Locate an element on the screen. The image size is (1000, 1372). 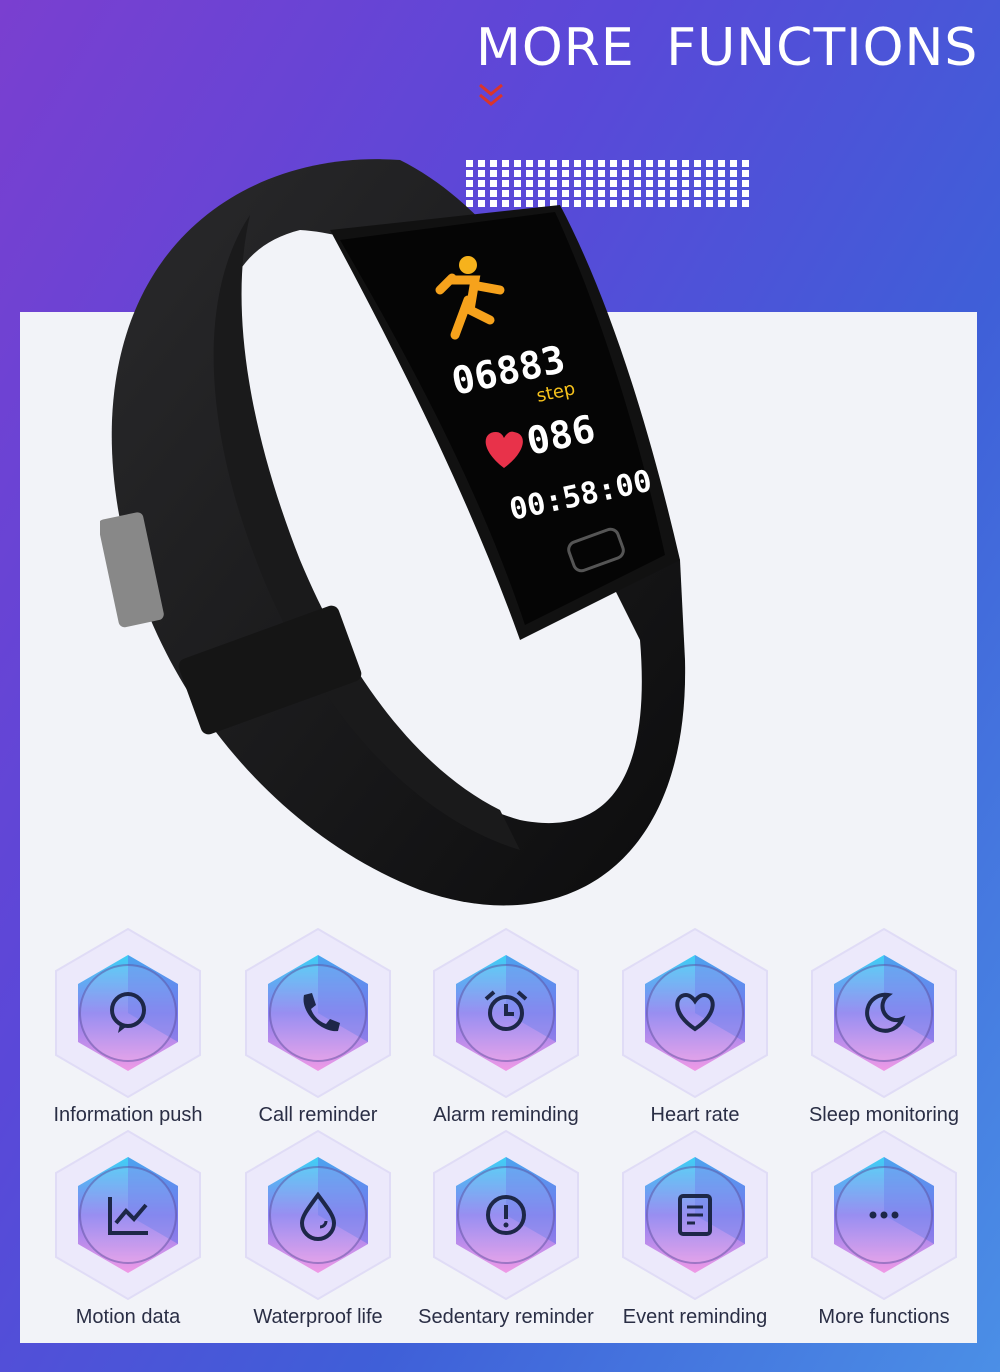
feature-waterproof-life: Waterproof life is located at coordinates (318, 1229).